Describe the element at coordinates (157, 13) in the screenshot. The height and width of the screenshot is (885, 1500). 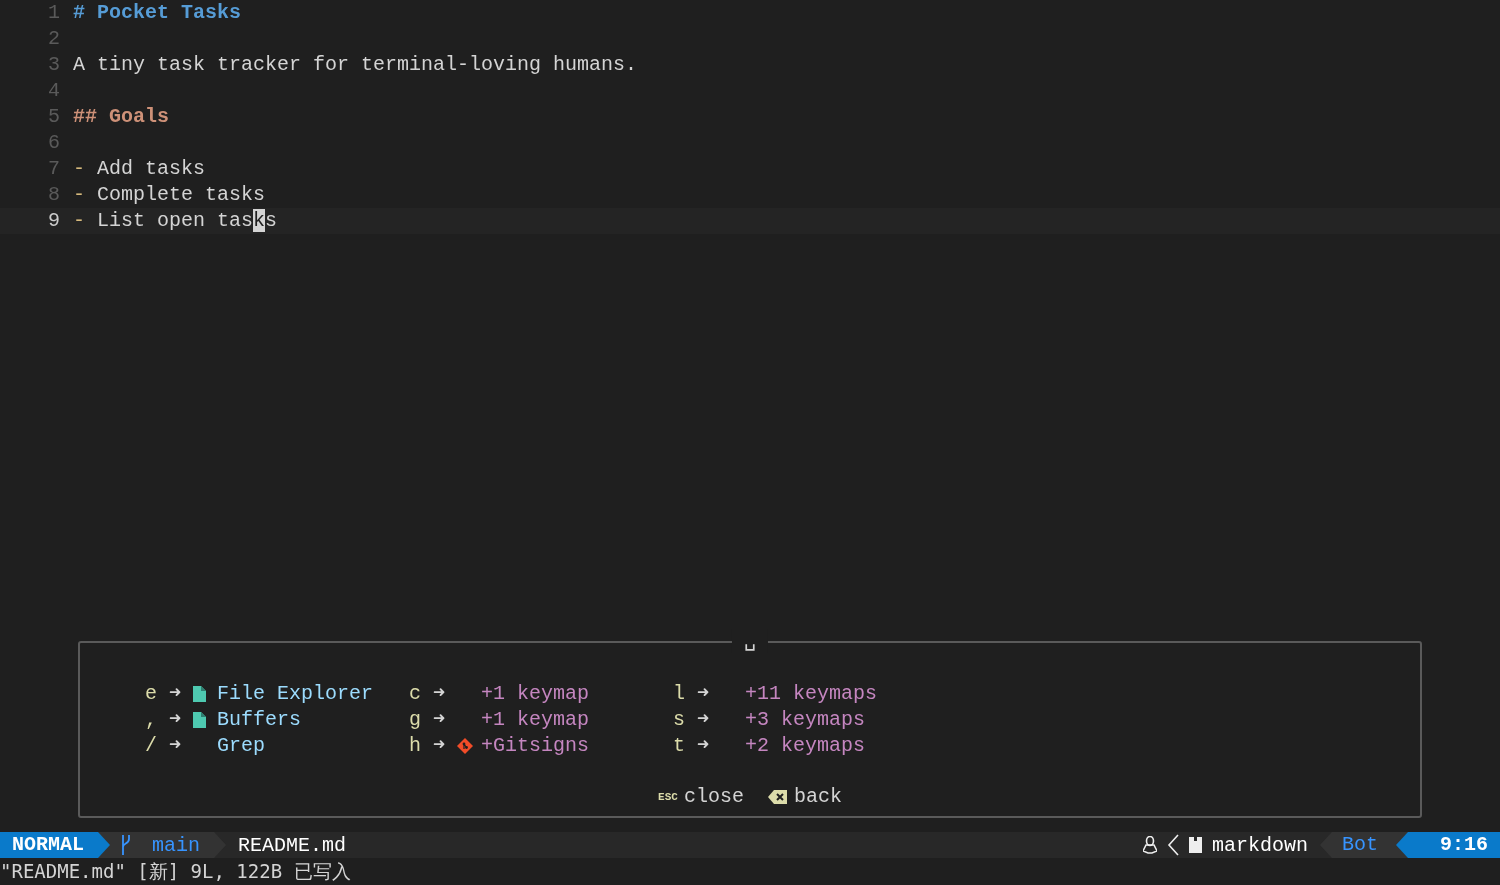
I see `heading-text: # Pocket Tasks` at that location.